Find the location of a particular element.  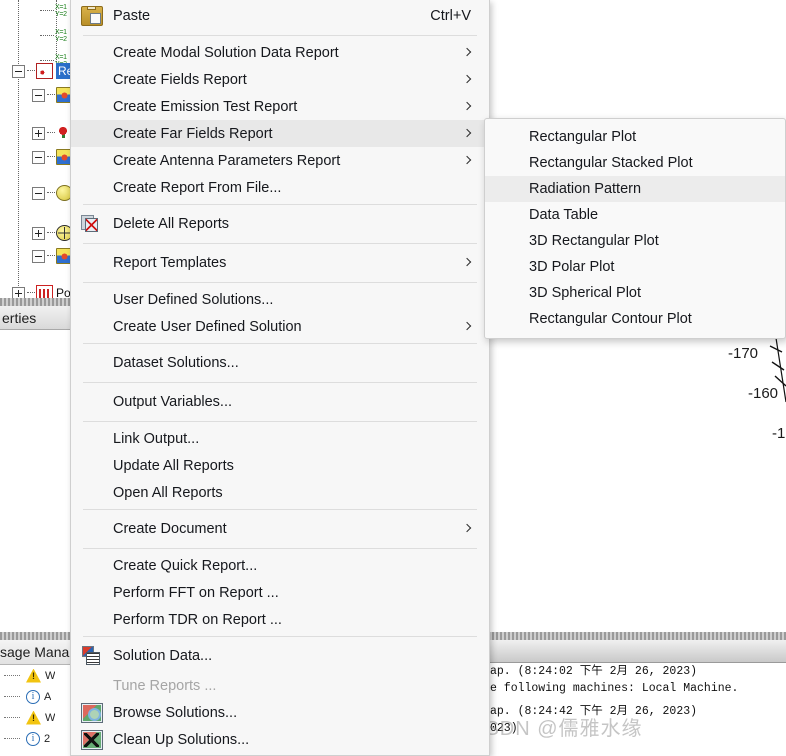

submenu-item-label: 3D Spherical Plot is located at coordinates (585, 293).